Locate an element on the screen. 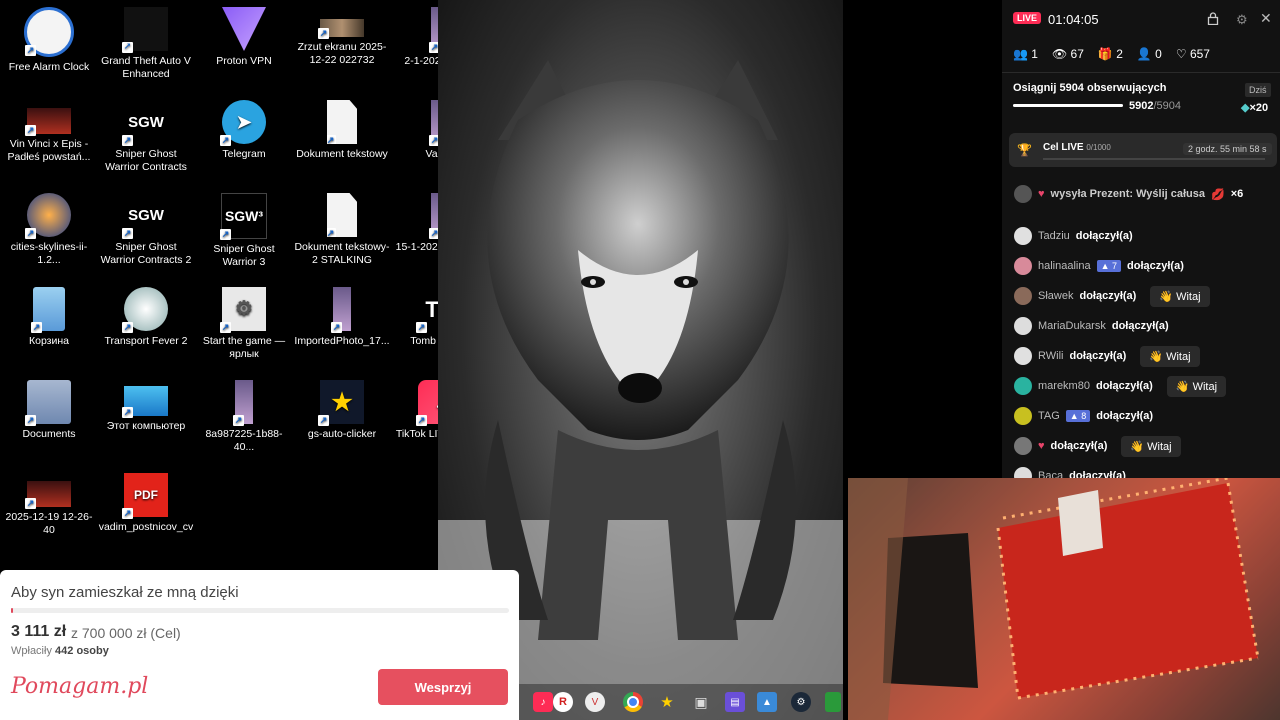  divider is located at coordinates (1141, 72).